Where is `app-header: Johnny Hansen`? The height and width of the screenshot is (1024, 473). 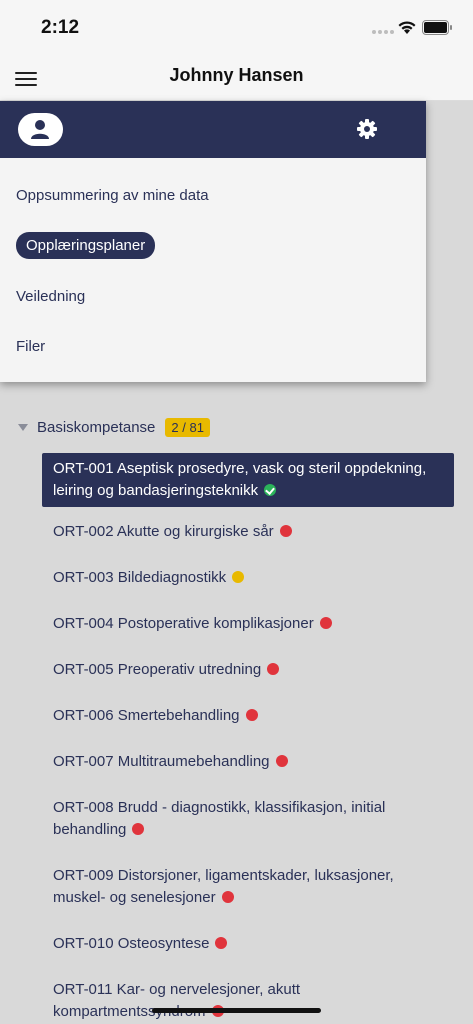
app-header: Johnny Hansen is located at coordinates (236, 75).